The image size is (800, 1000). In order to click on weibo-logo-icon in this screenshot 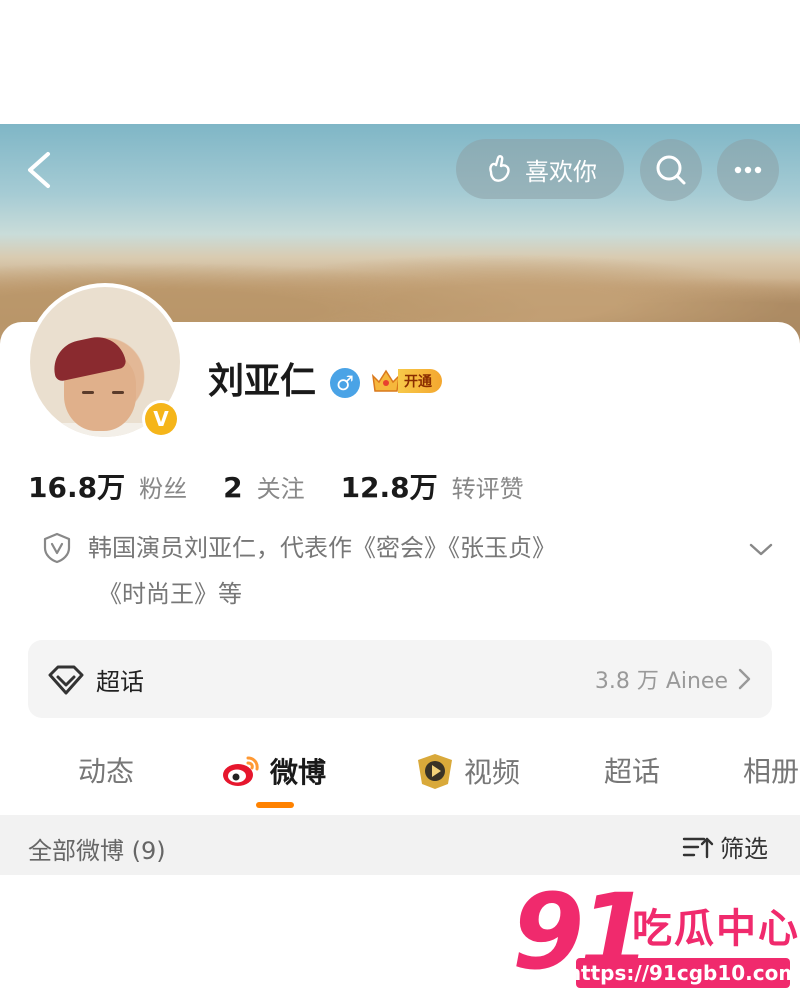, I will do `click(241, 771)`.